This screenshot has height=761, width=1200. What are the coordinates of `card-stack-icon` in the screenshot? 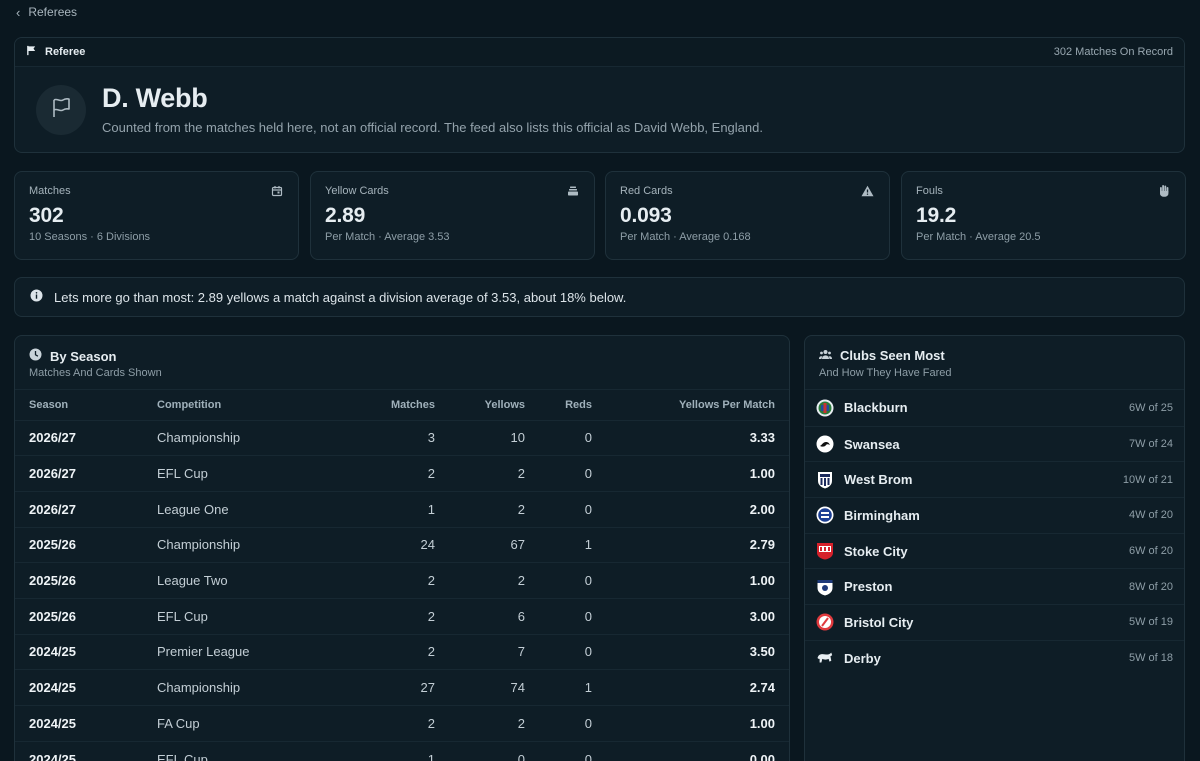 It's located at (573, 193).